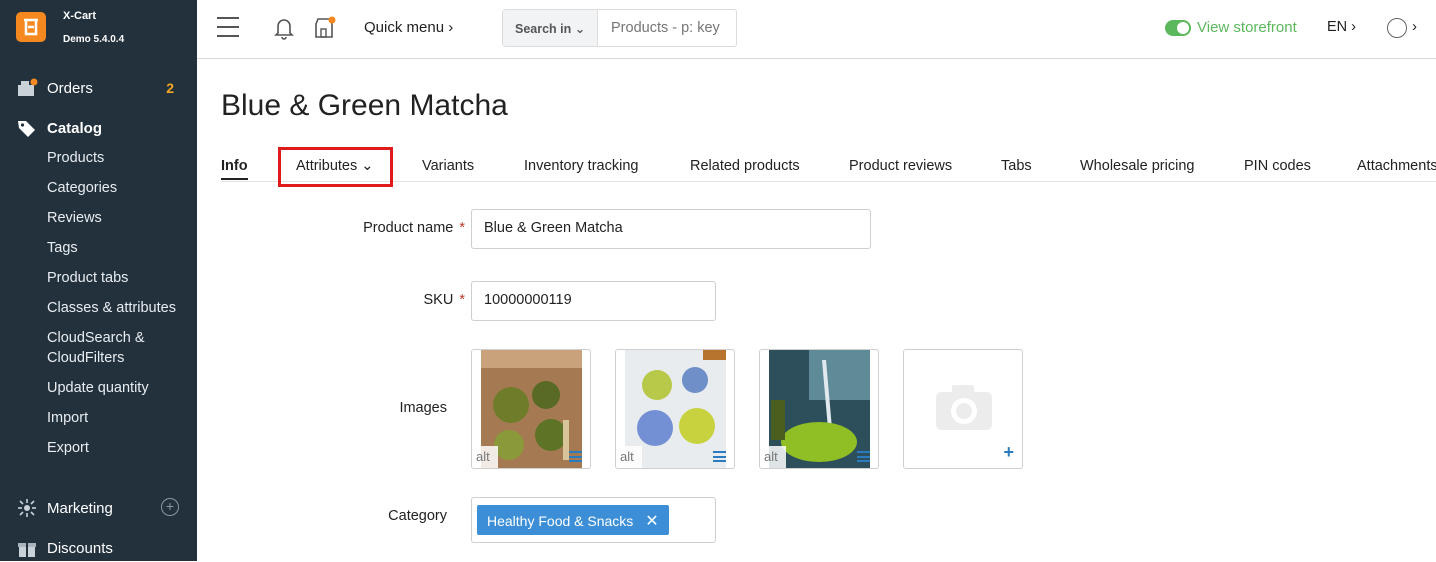  I want to click on sidebar-item-import: Import, so click(67, 418).